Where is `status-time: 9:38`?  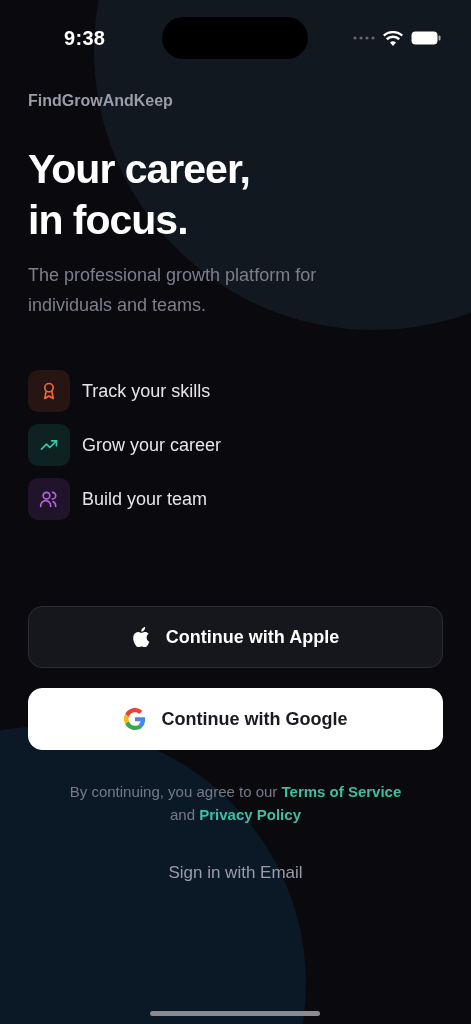 status-time: 9:38 is located at coordinates (85, 38).